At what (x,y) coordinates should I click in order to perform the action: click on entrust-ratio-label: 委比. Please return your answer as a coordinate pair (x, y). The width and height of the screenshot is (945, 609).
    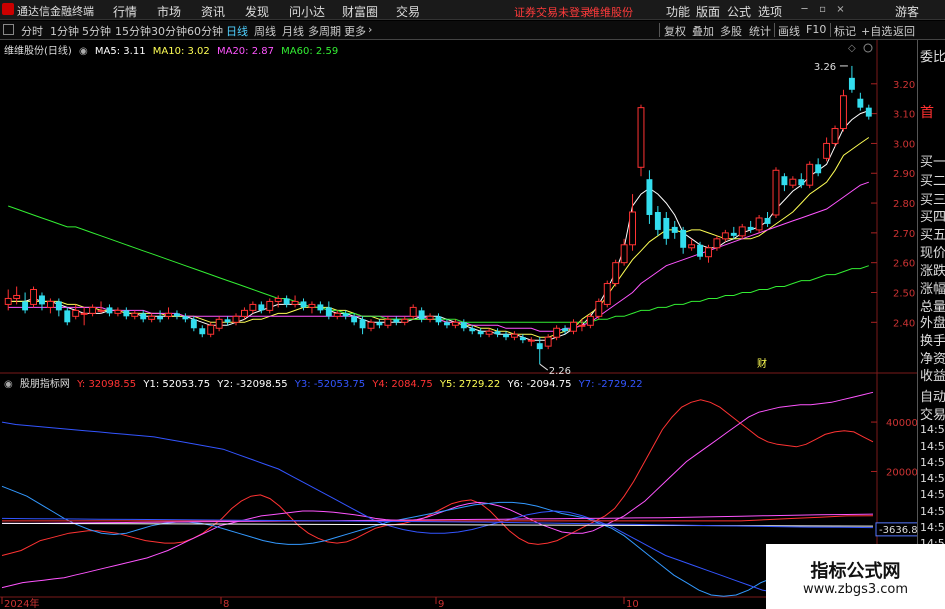
    Looking at the image, I should click on (932, 57).